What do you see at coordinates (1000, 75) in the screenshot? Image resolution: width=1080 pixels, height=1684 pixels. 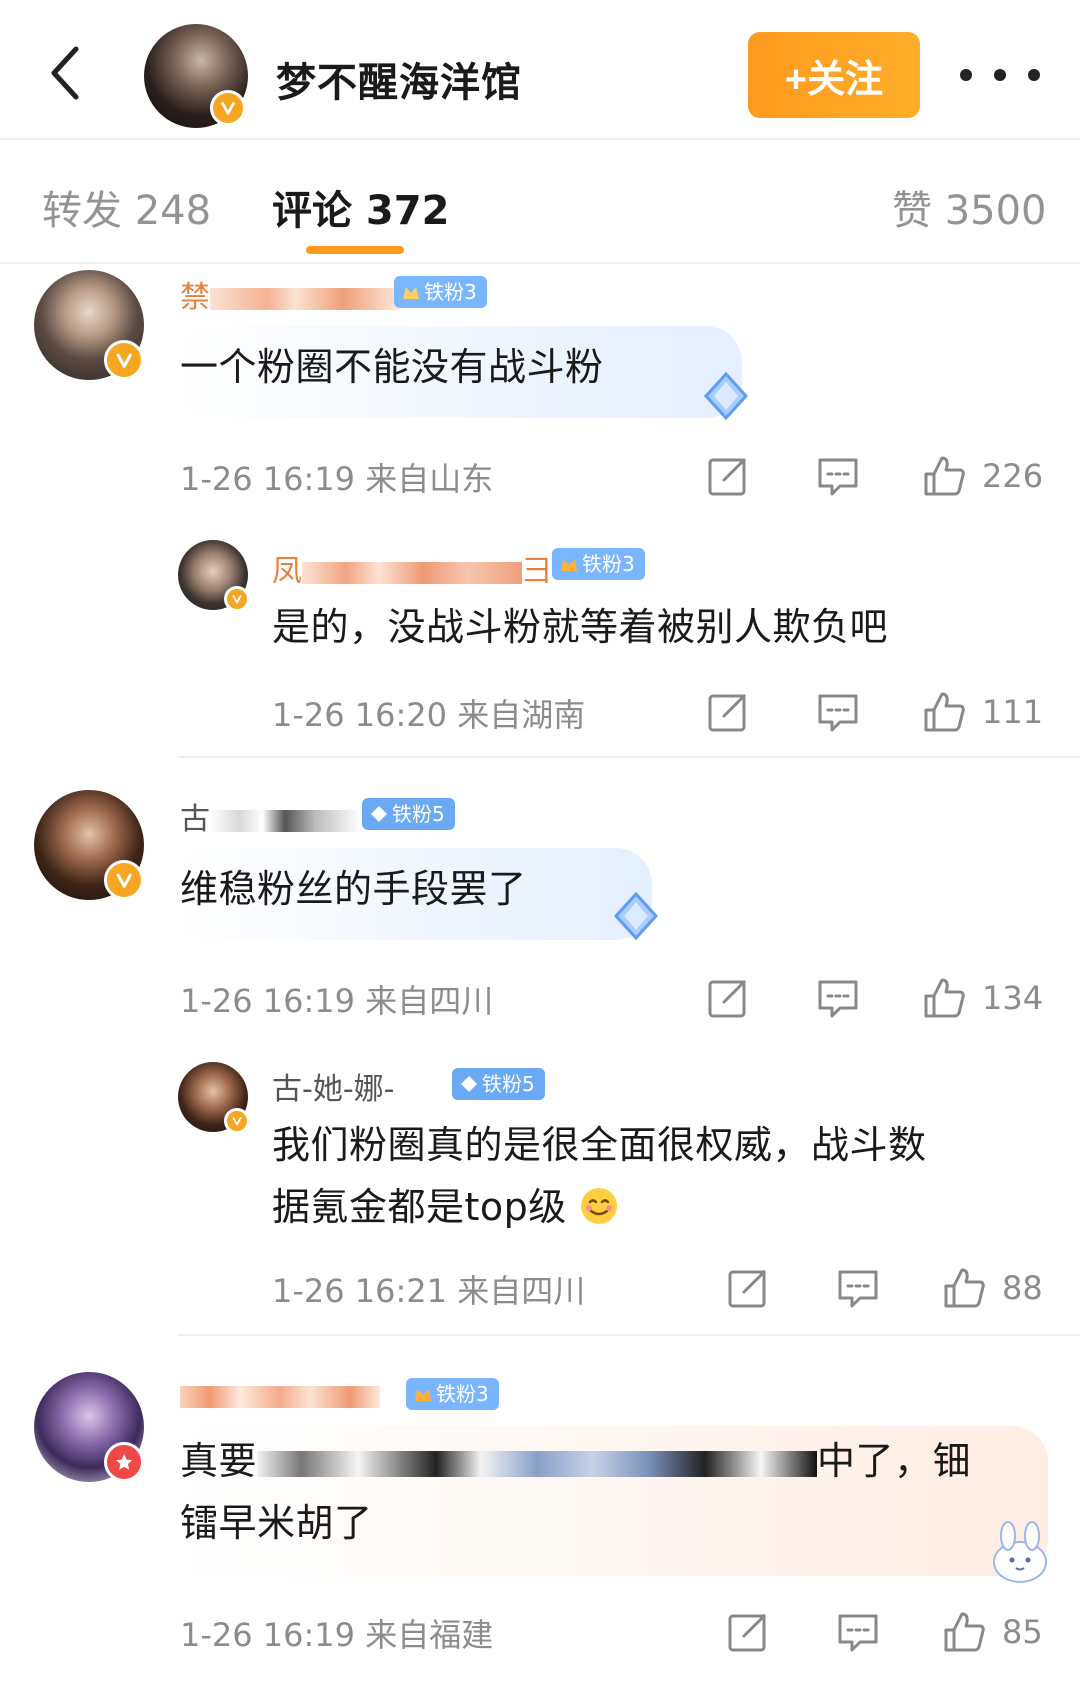 I see `more-dots-icon` at bounding box center [1000, 75].